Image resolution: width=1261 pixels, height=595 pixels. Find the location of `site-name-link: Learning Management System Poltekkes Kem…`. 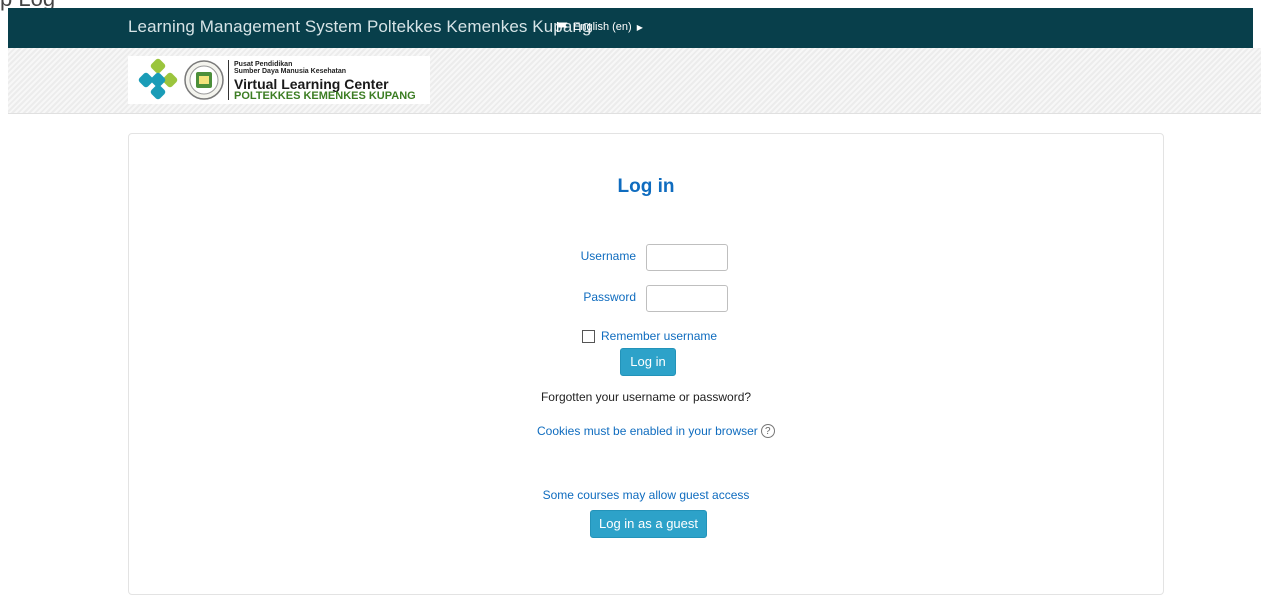

site-name-link: Learning Management System Poltekkes Kem… is located at coordinates (360, 27).